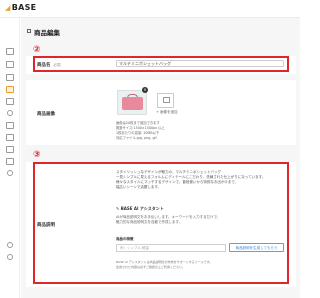 Image resolution: width=320 pixels, height=298 pixels. What do you see at coordinates (10, 101) in the screenshot?
I see `order-icon` at bounding box center [10, 101].